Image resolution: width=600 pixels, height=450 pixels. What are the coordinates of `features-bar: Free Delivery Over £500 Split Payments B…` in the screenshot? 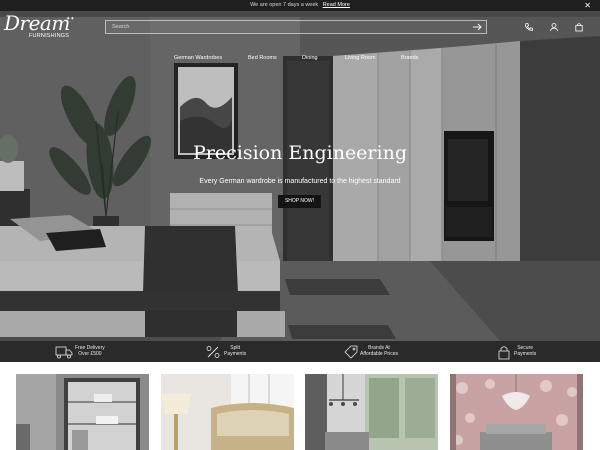 It's located at (300, 351).